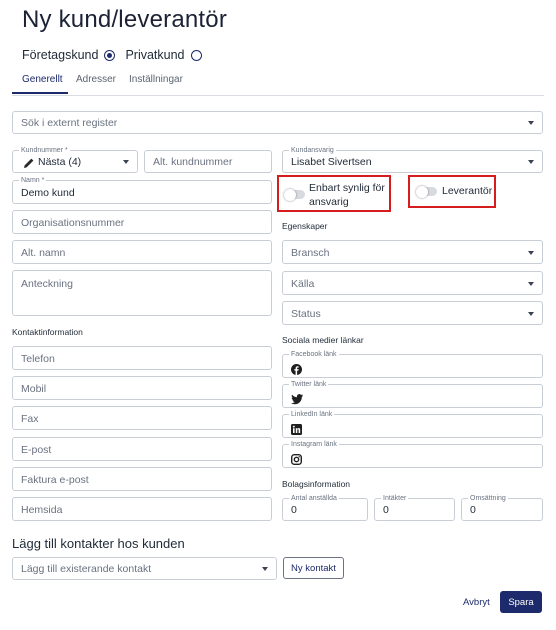  I want to click on source-placeholder: Källa, so click(303, 284).